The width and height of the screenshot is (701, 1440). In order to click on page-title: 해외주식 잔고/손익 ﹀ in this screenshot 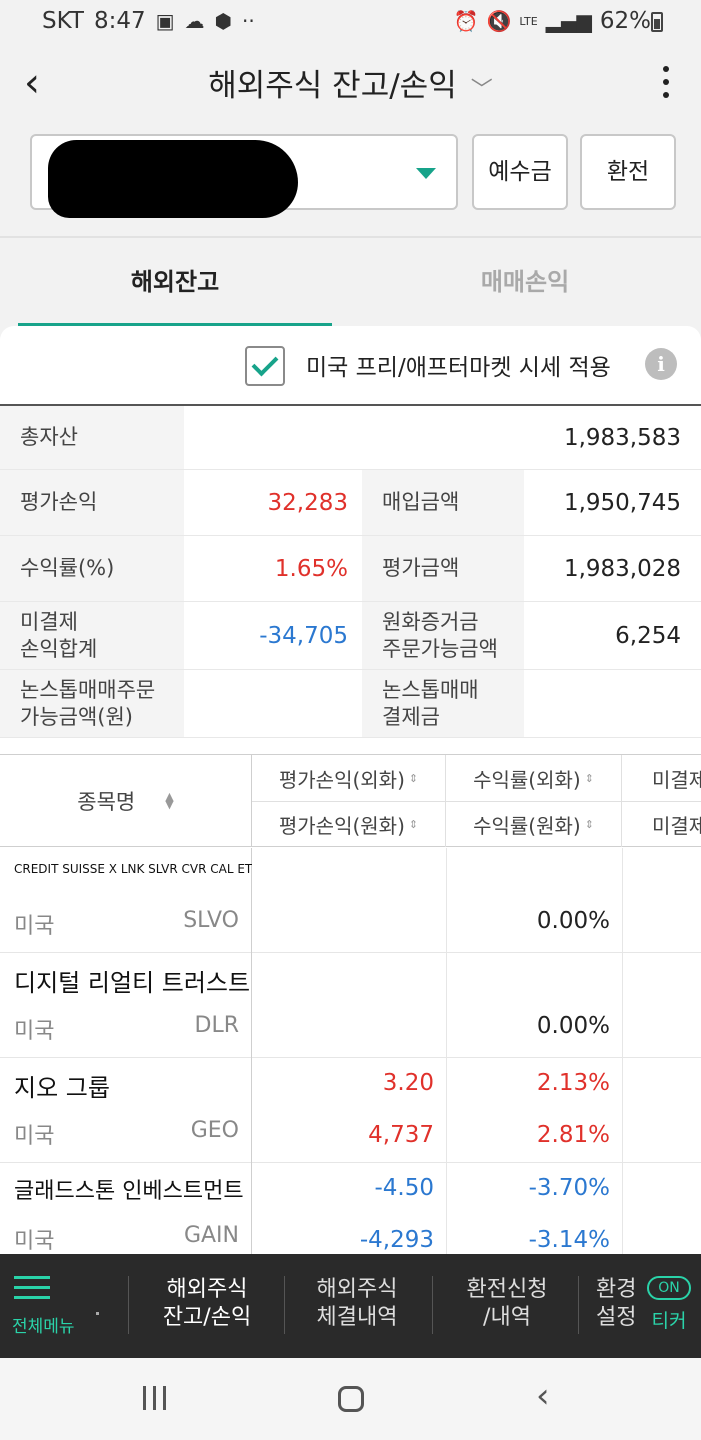, I will do `click(350, 82)`.